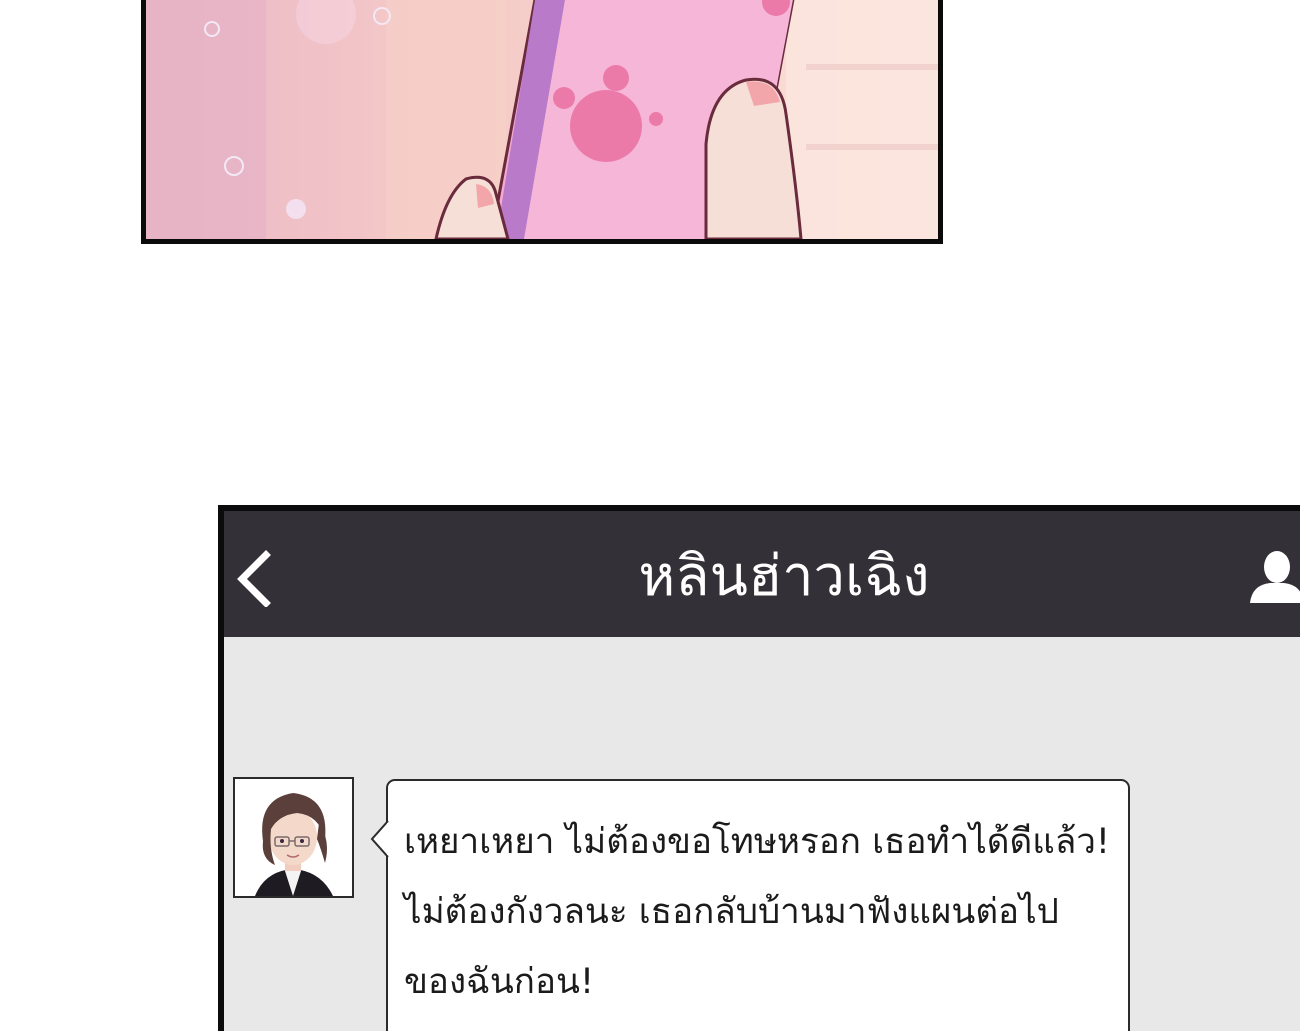  I want to click on chat-title: หลินฮ่าวเฉิง, so click(784, 576).